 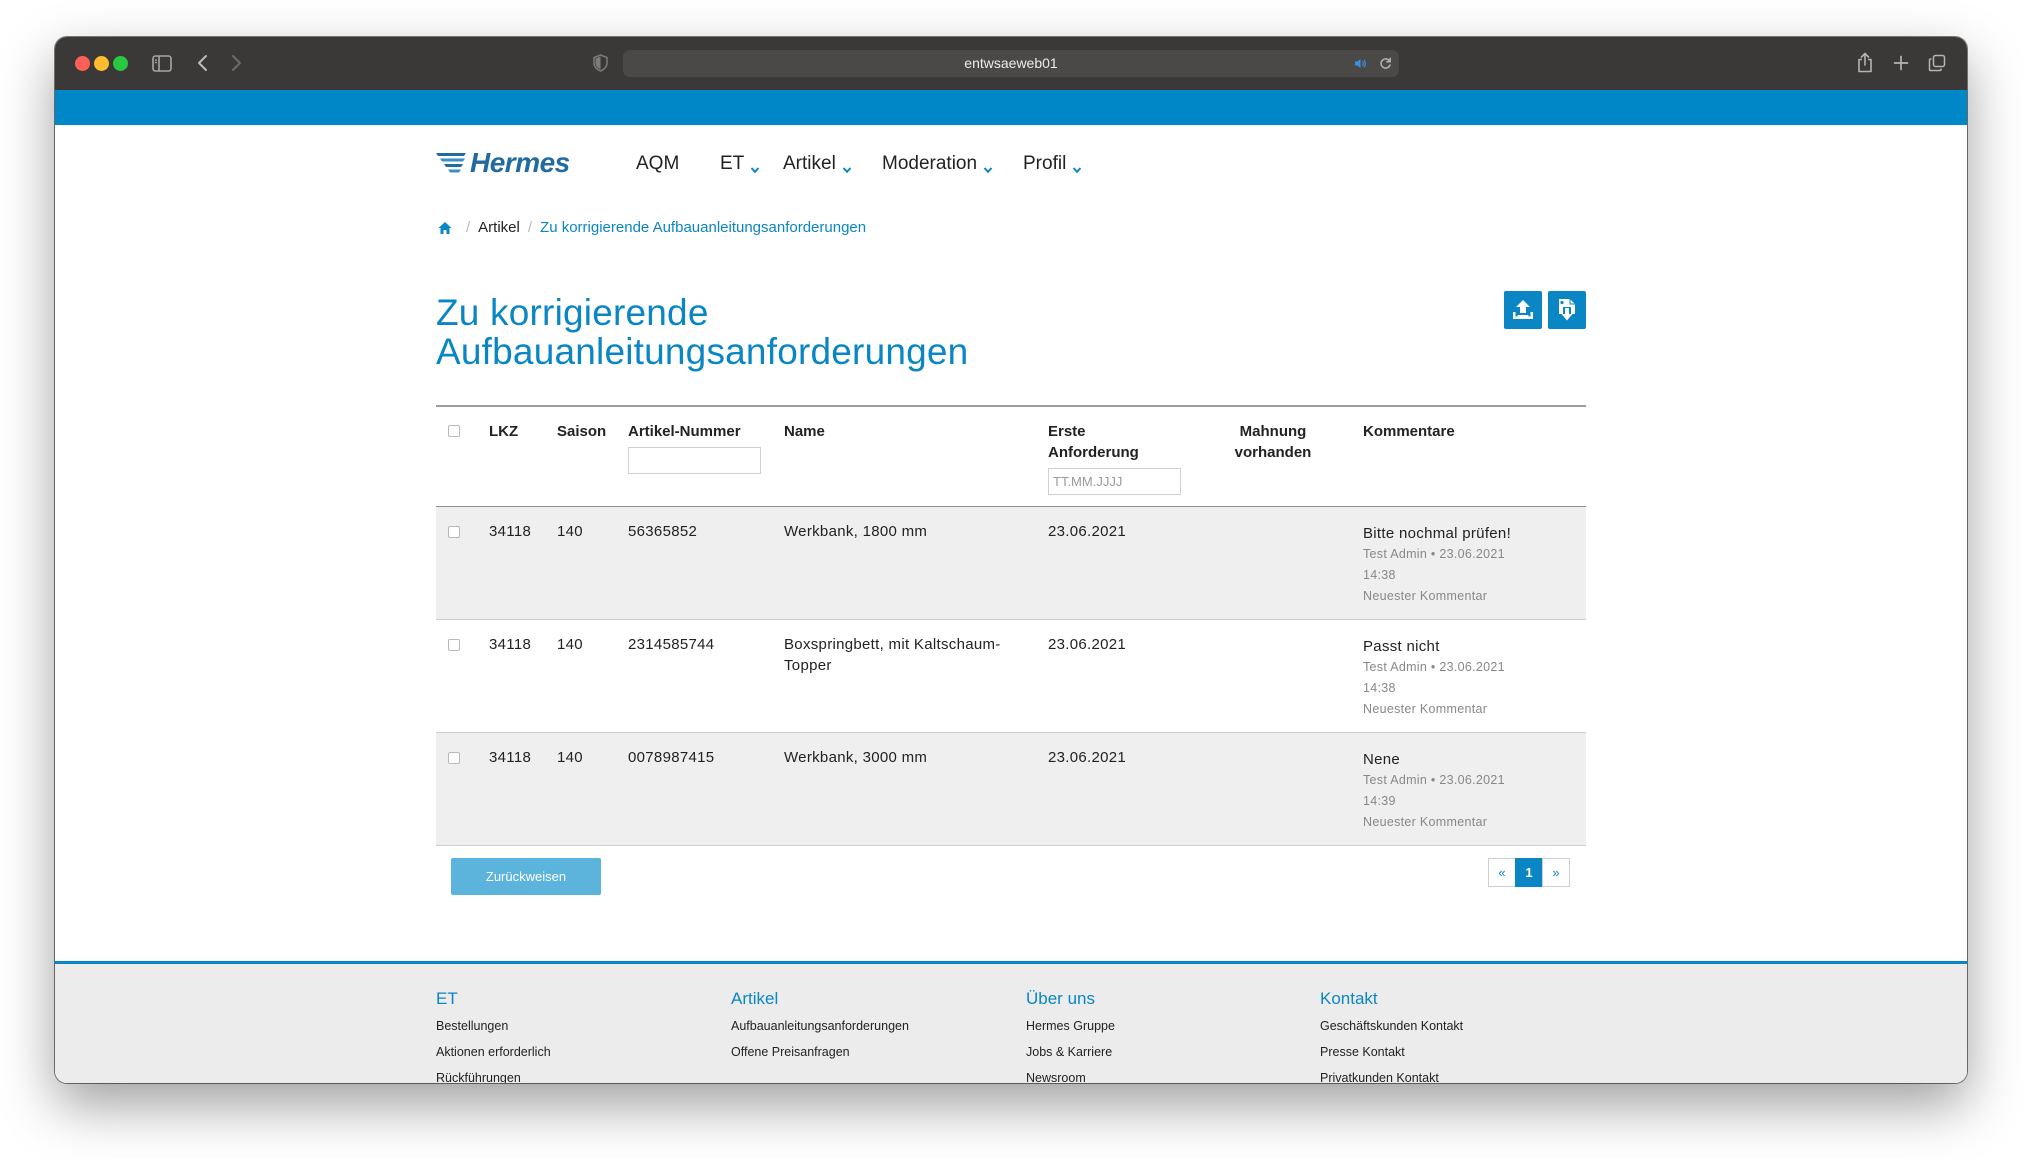 I want to click on cell-erste-anforderung: 23.06.2021, so click(x=1141, y=789).